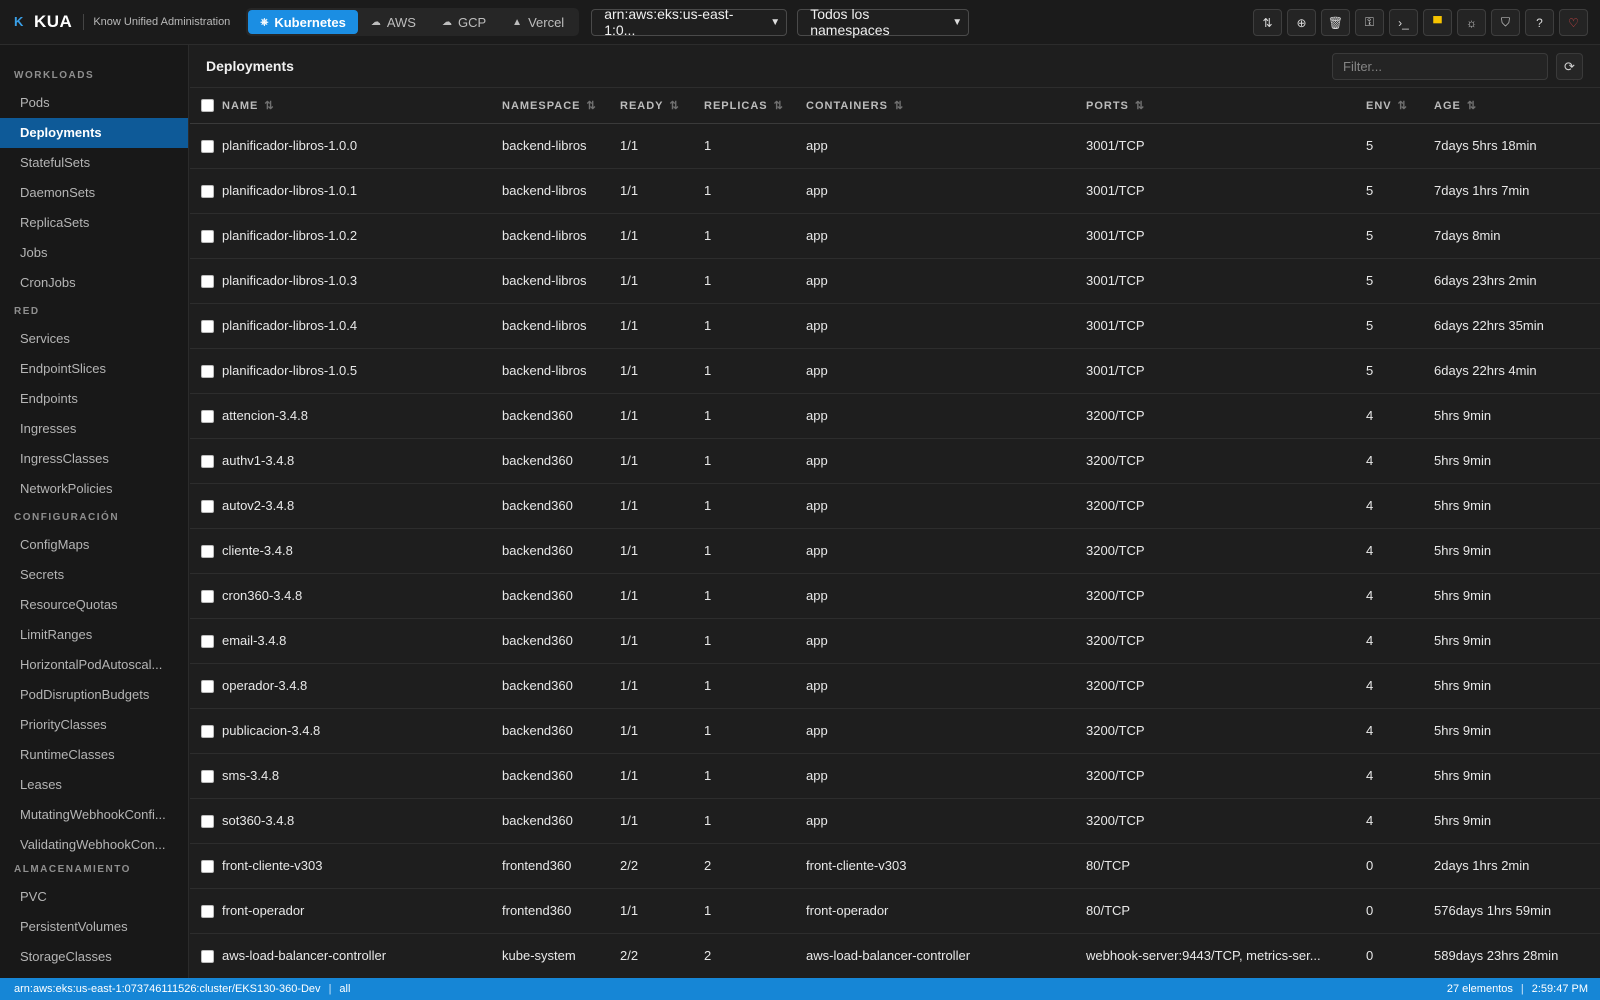 The width and height of the screenshot is (1600, 1000). I want to click on sidebar-item-daemonsets: DaemonSets, so click(94, 193).